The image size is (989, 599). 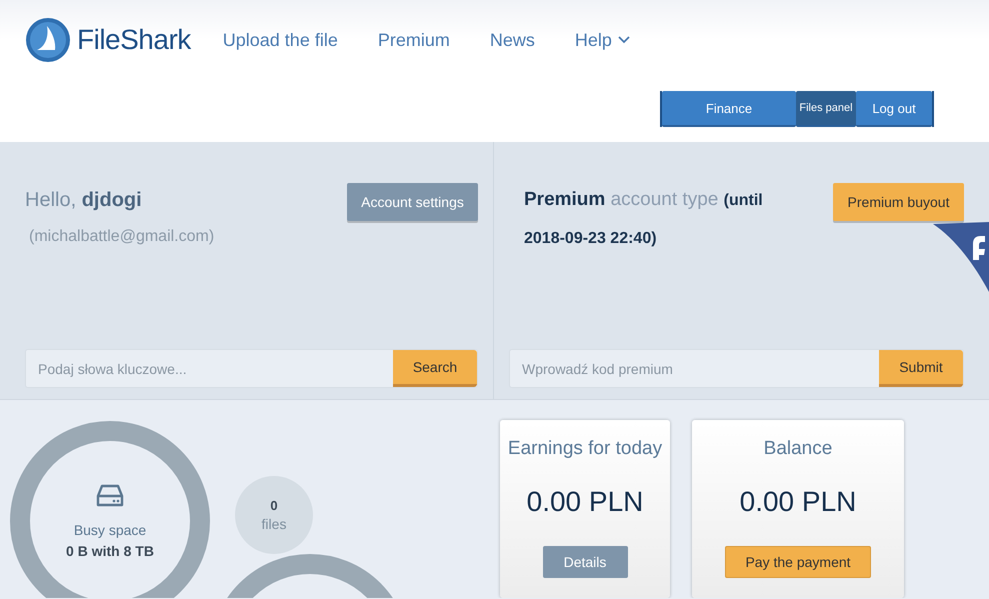 I want to click on logout-button: Log out, so click(x=894, y=109).